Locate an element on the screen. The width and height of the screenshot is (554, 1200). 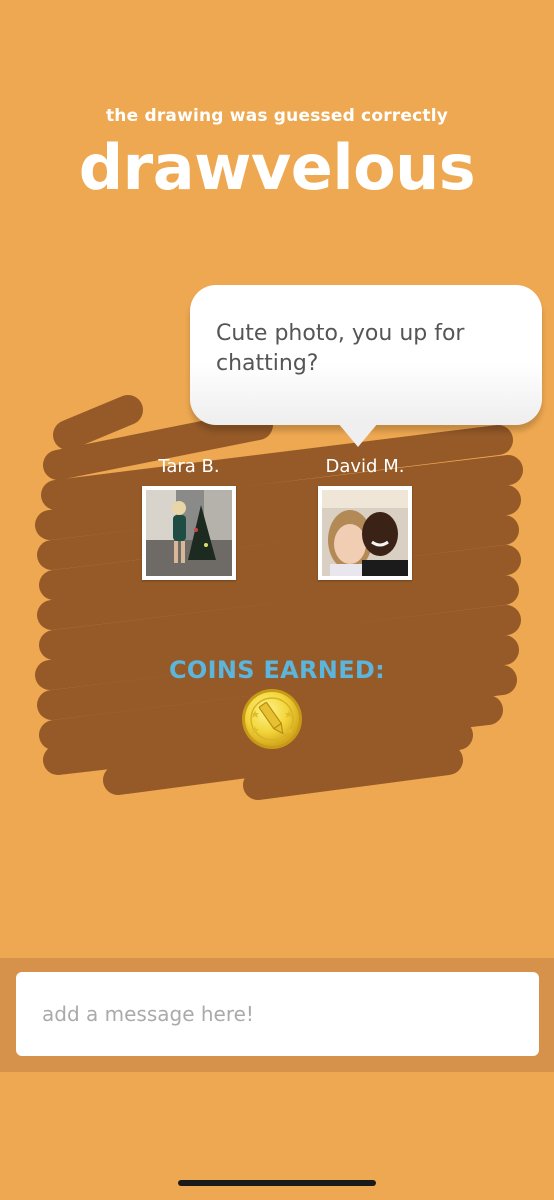
player-david: David M. is located at coordinates (365, 518).